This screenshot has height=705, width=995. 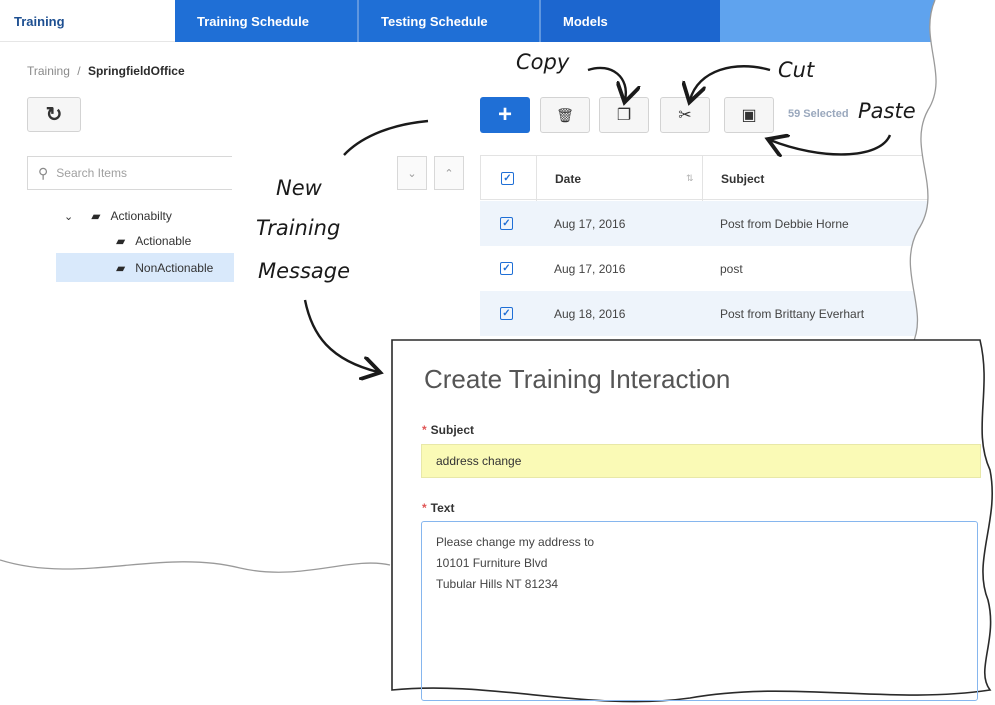 I want to click on copy-annotation: Copy, so click(x=543, y=62).